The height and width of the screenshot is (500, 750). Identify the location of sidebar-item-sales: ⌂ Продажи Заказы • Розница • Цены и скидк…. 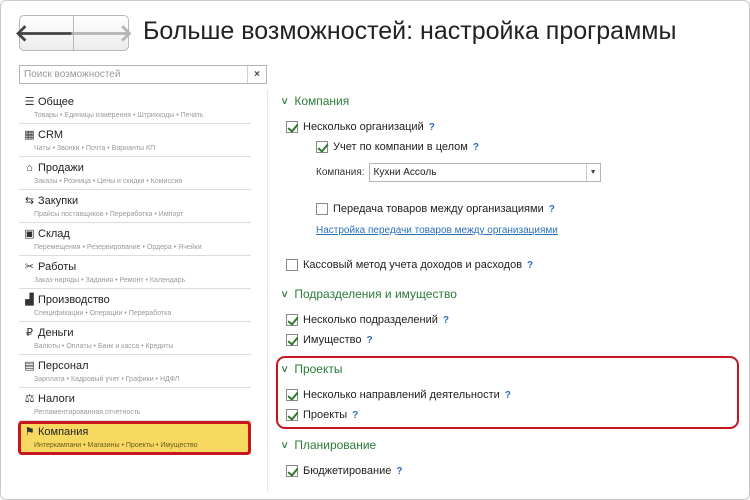
(135, 173).